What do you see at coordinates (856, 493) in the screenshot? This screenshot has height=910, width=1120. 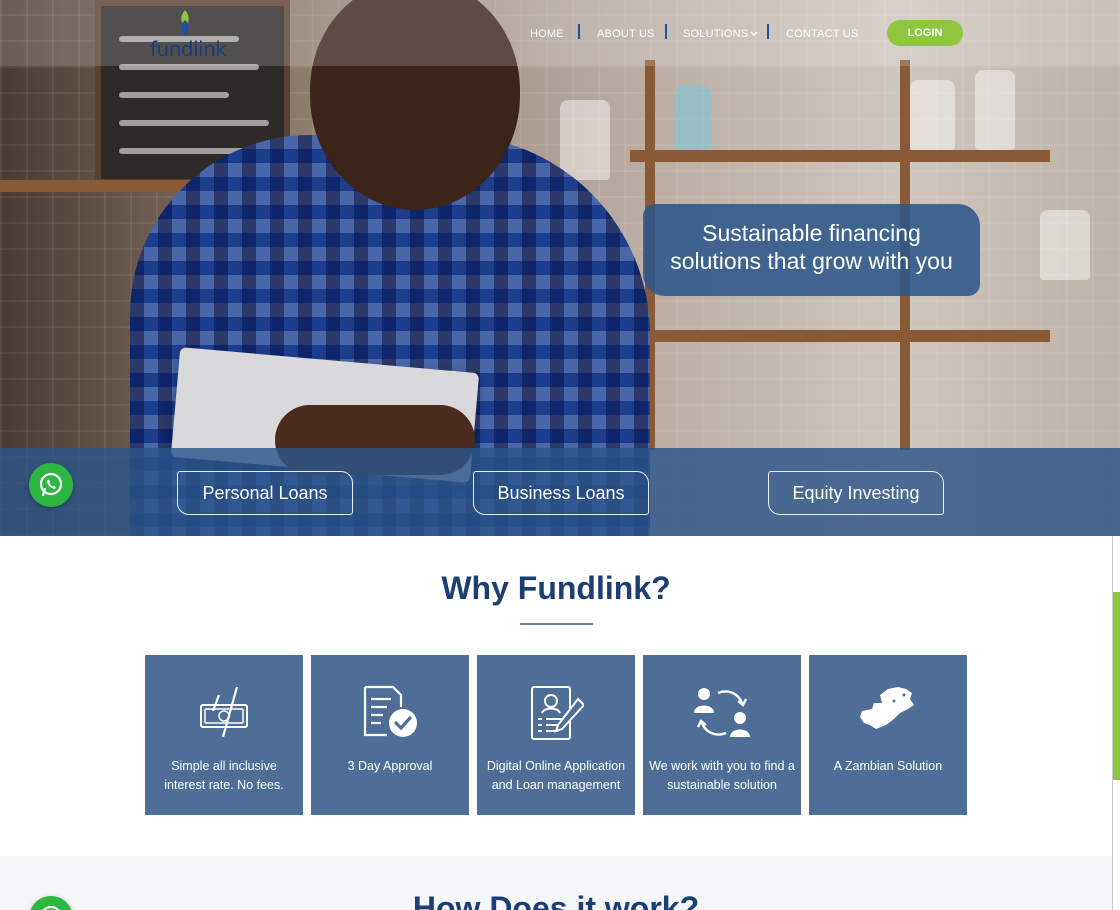 I see `equity-investing-button: Equity Investing` at bounding box center [856, 493].